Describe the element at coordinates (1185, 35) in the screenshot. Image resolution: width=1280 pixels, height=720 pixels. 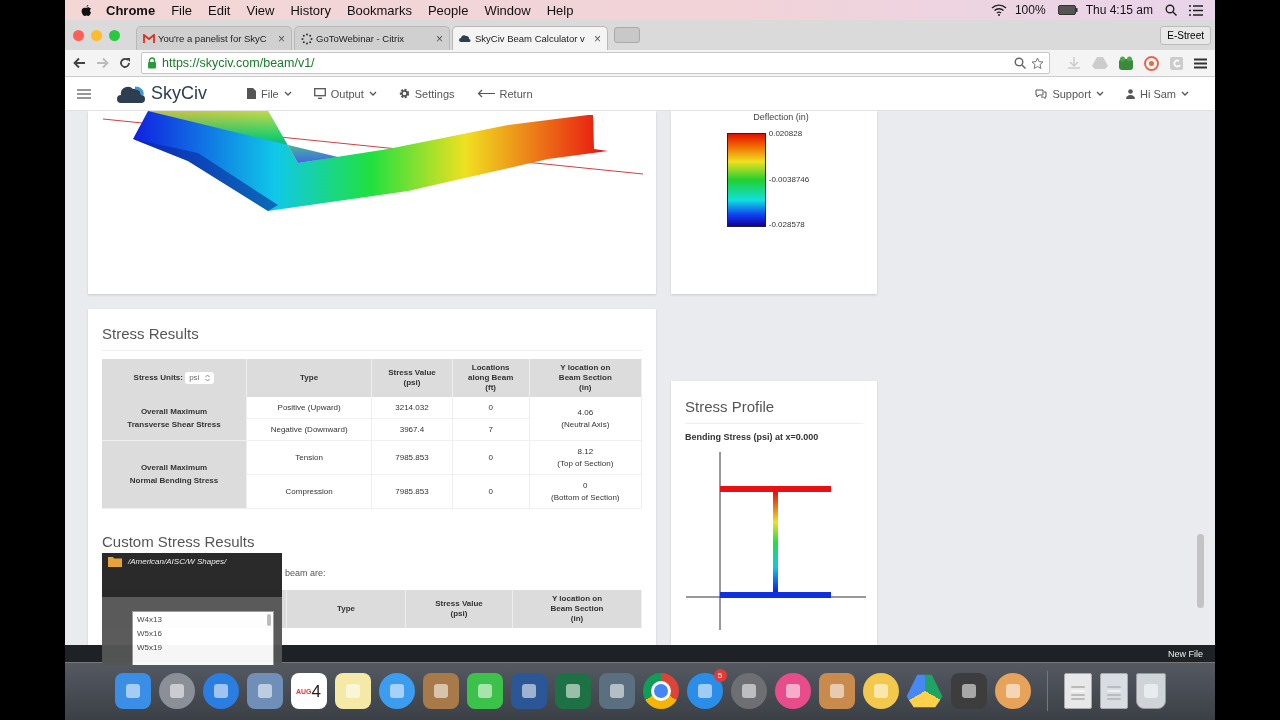
I see `profile-button: E-Street` at that location.